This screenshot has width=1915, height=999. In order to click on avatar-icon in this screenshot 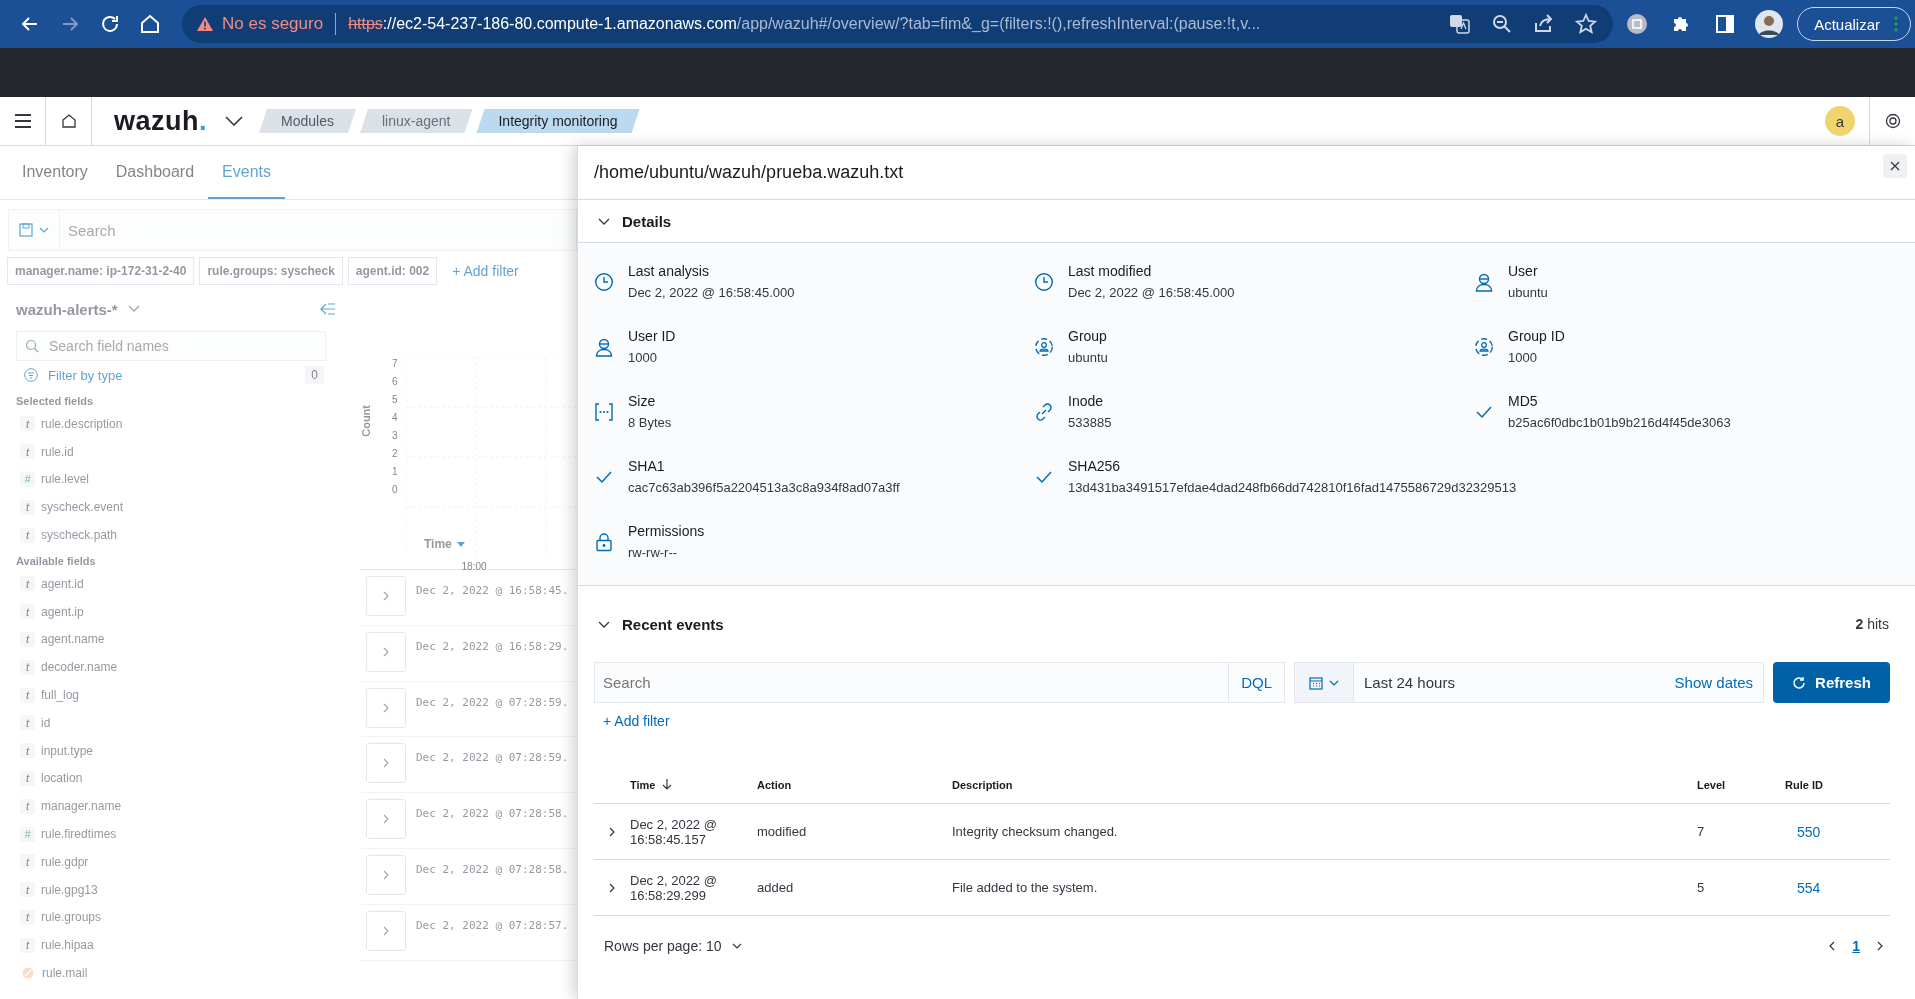, I will do `click(1769, 24)`.